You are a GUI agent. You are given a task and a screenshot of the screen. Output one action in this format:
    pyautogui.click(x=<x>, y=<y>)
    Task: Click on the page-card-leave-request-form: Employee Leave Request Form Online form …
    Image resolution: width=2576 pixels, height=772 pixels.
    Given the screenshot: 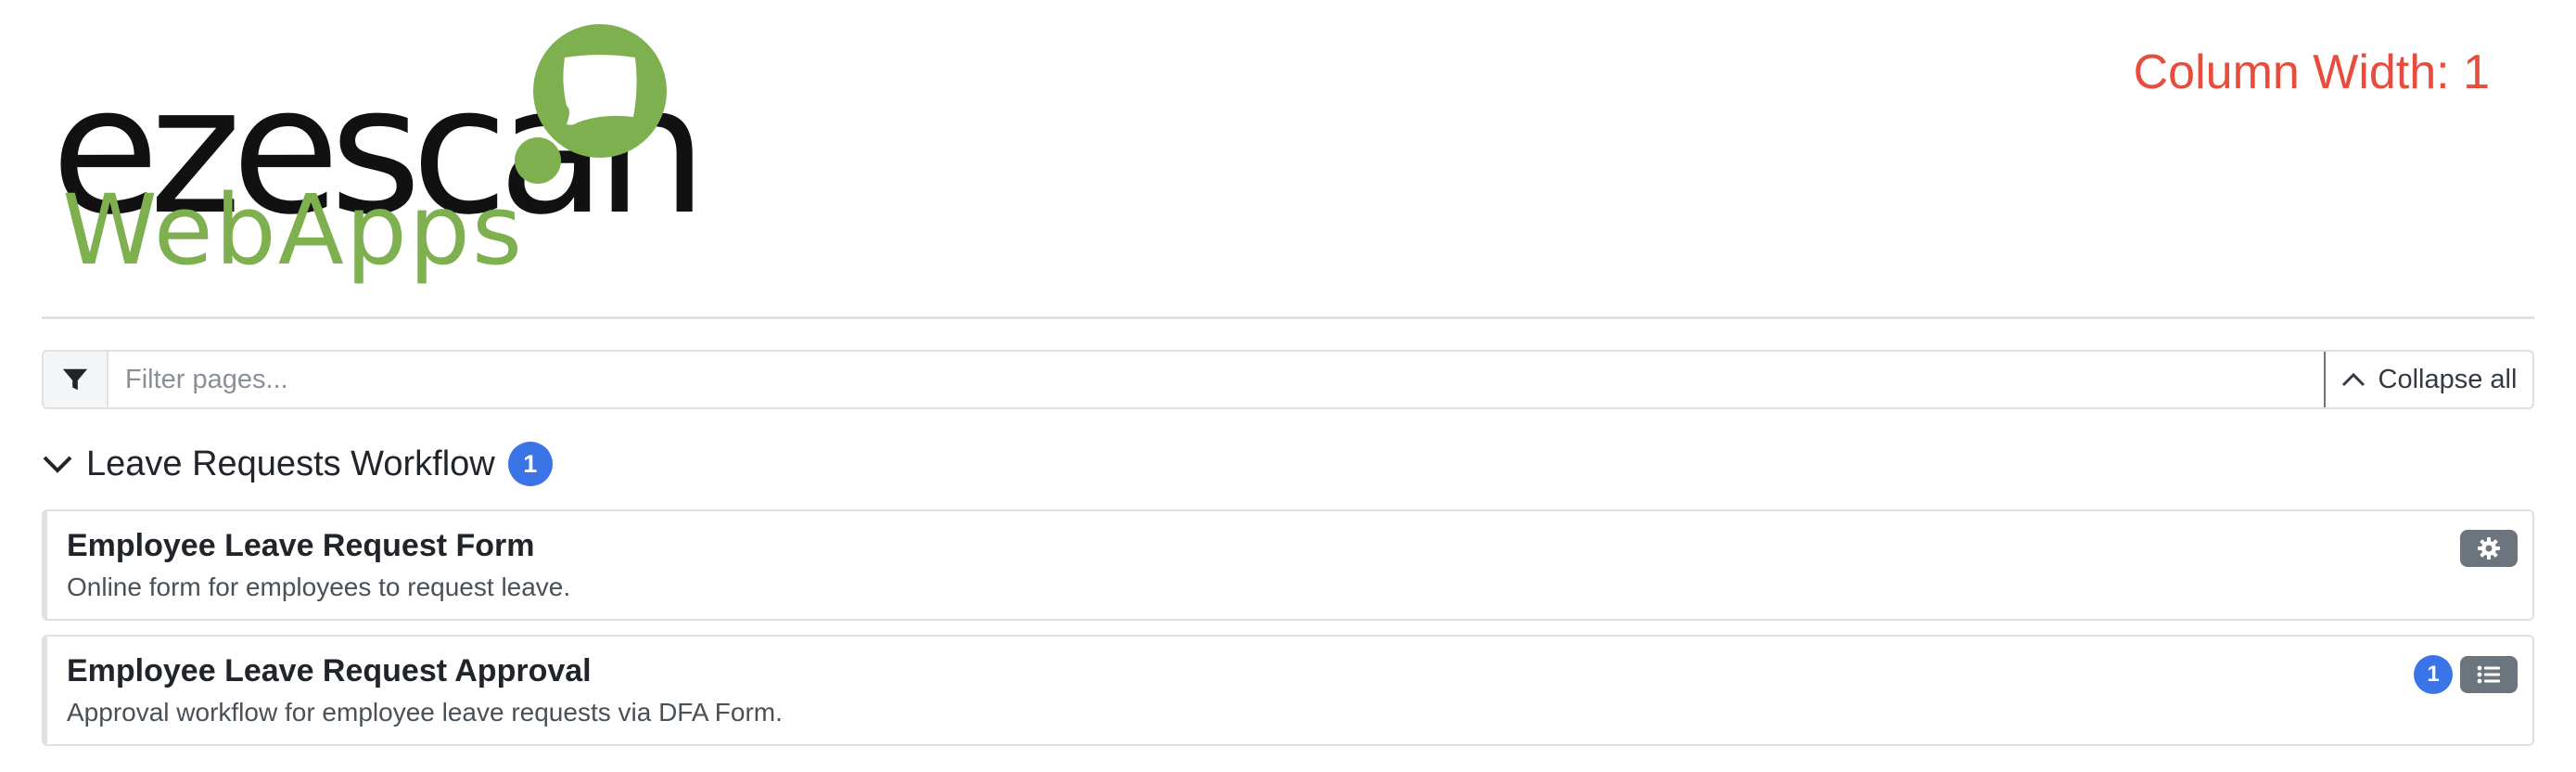 What is the action you would take?
    pyautogui.click(x=1288, y=565)
    